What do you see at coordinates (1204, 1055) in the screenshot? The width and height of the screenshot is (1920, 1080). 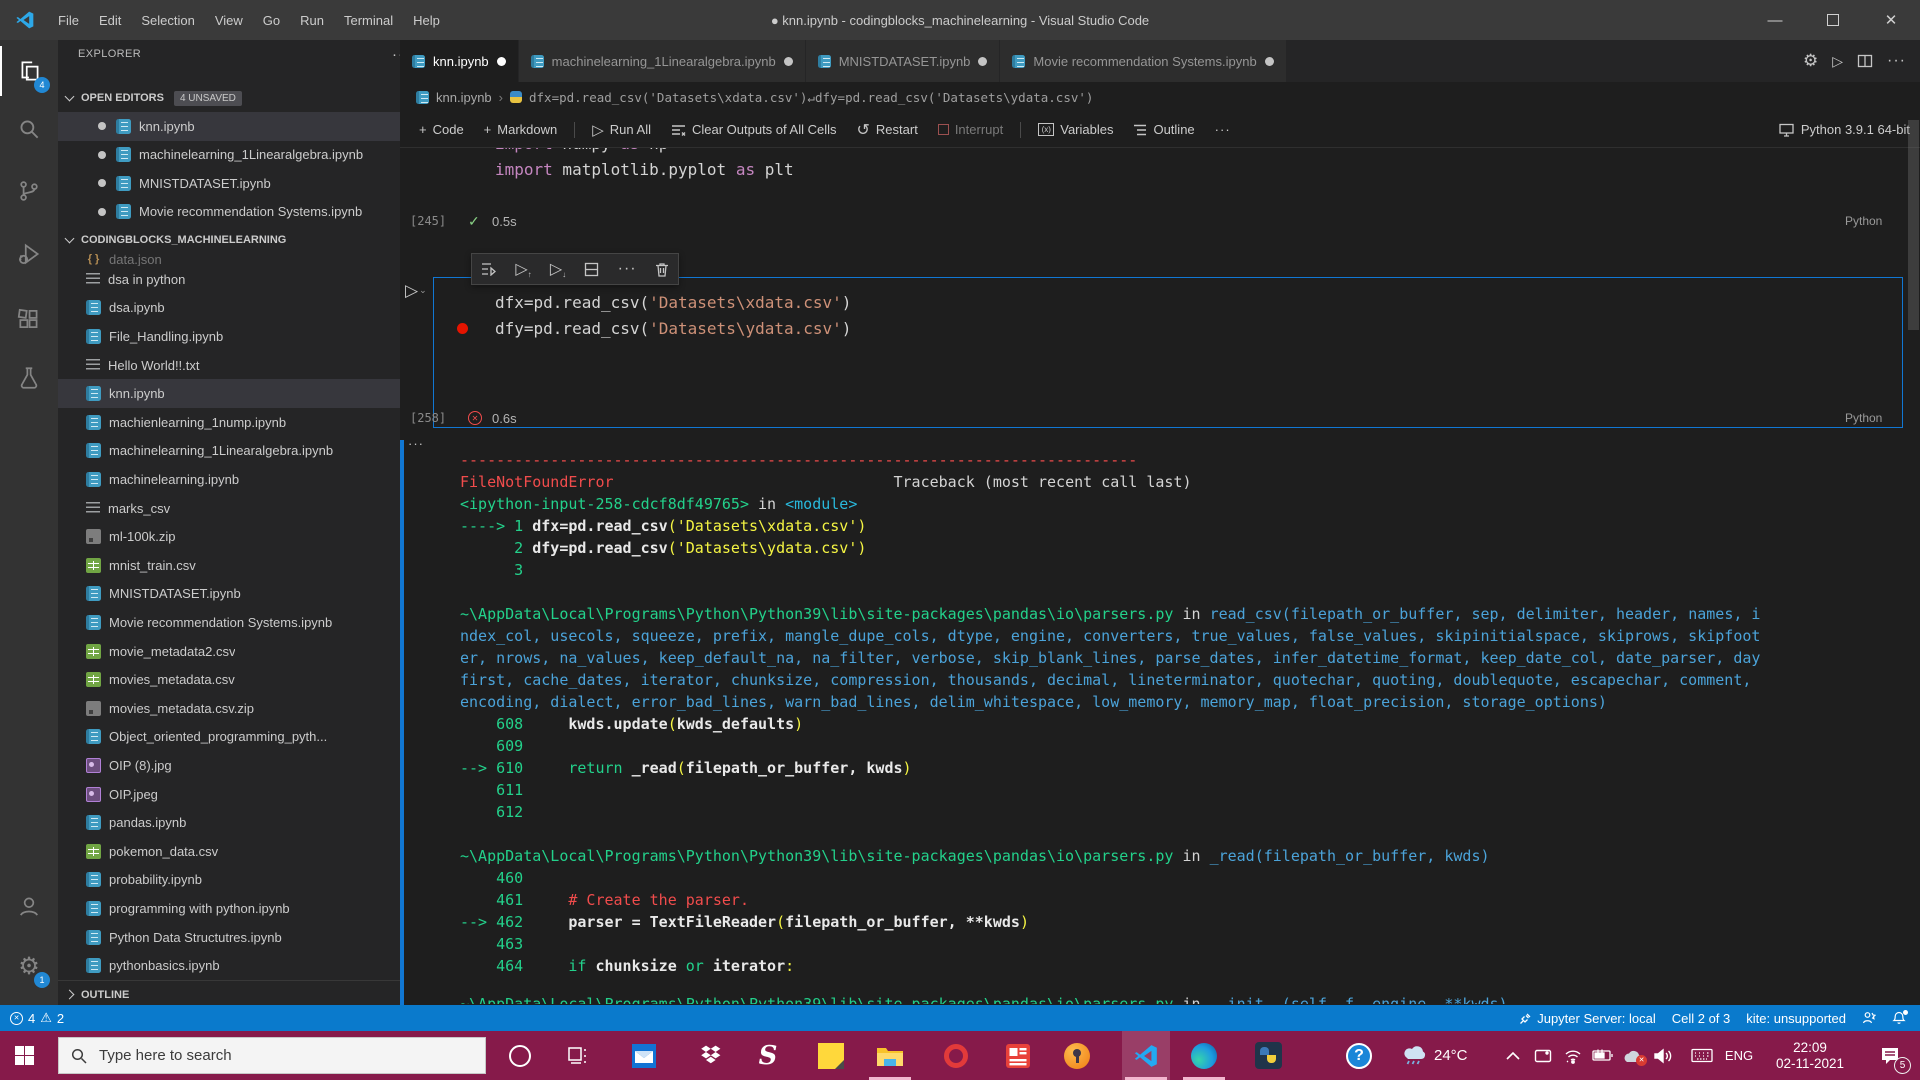 I see `edge-icon` at bounding box center [1204, 1055].